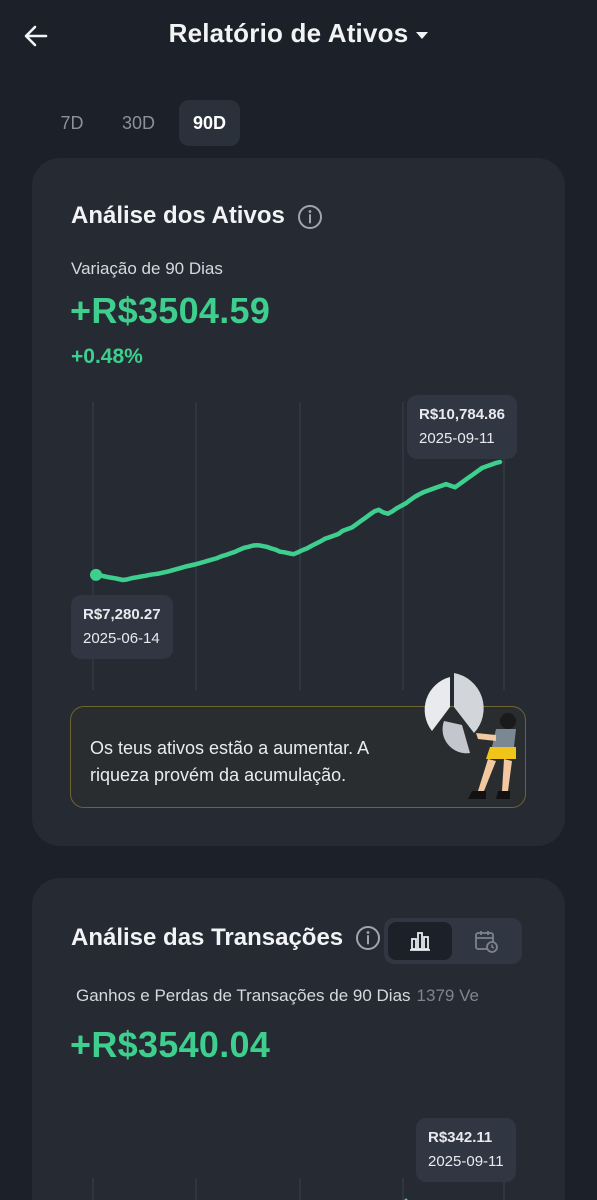 Image resolution: width=597 pixels, height=1200 pixels. I want to click on transaction-total-value: +R$3540.04, so click(170, 1044).